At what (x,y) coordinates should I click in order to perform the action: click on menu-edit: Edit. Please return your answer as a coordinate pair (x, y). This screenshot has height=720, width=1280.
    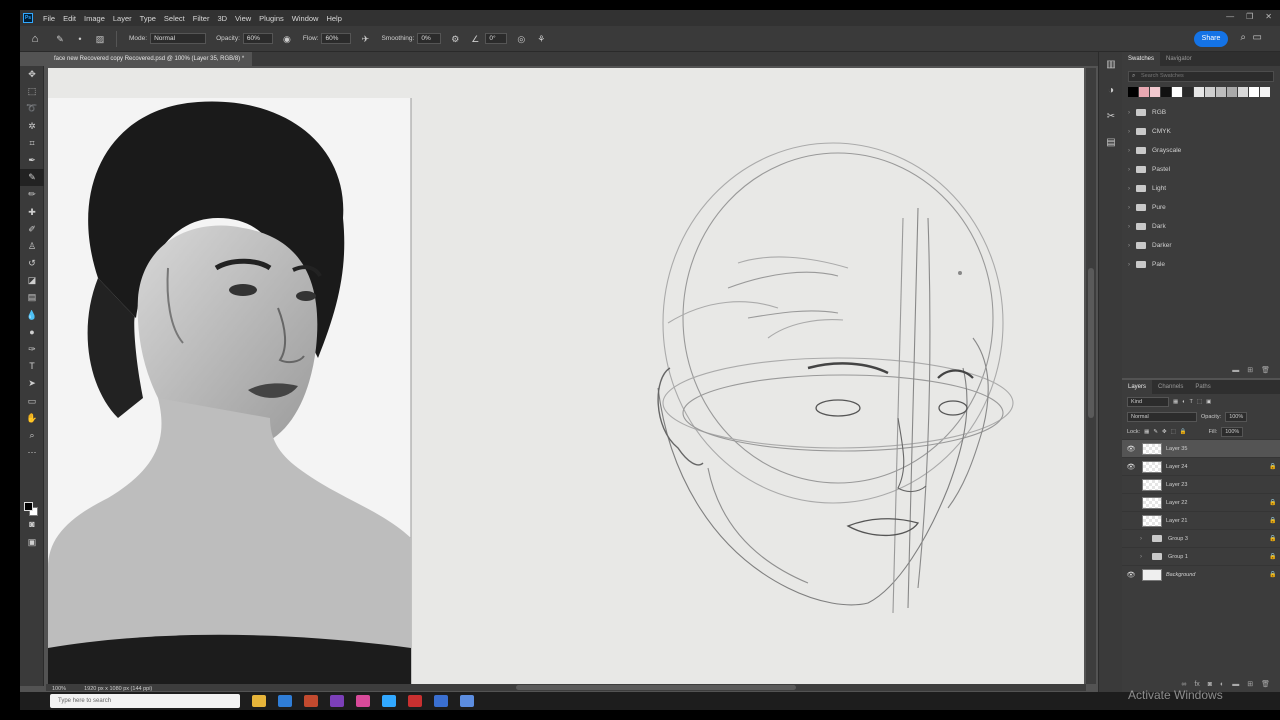
    Looking at the image, I should click on (69, 18).